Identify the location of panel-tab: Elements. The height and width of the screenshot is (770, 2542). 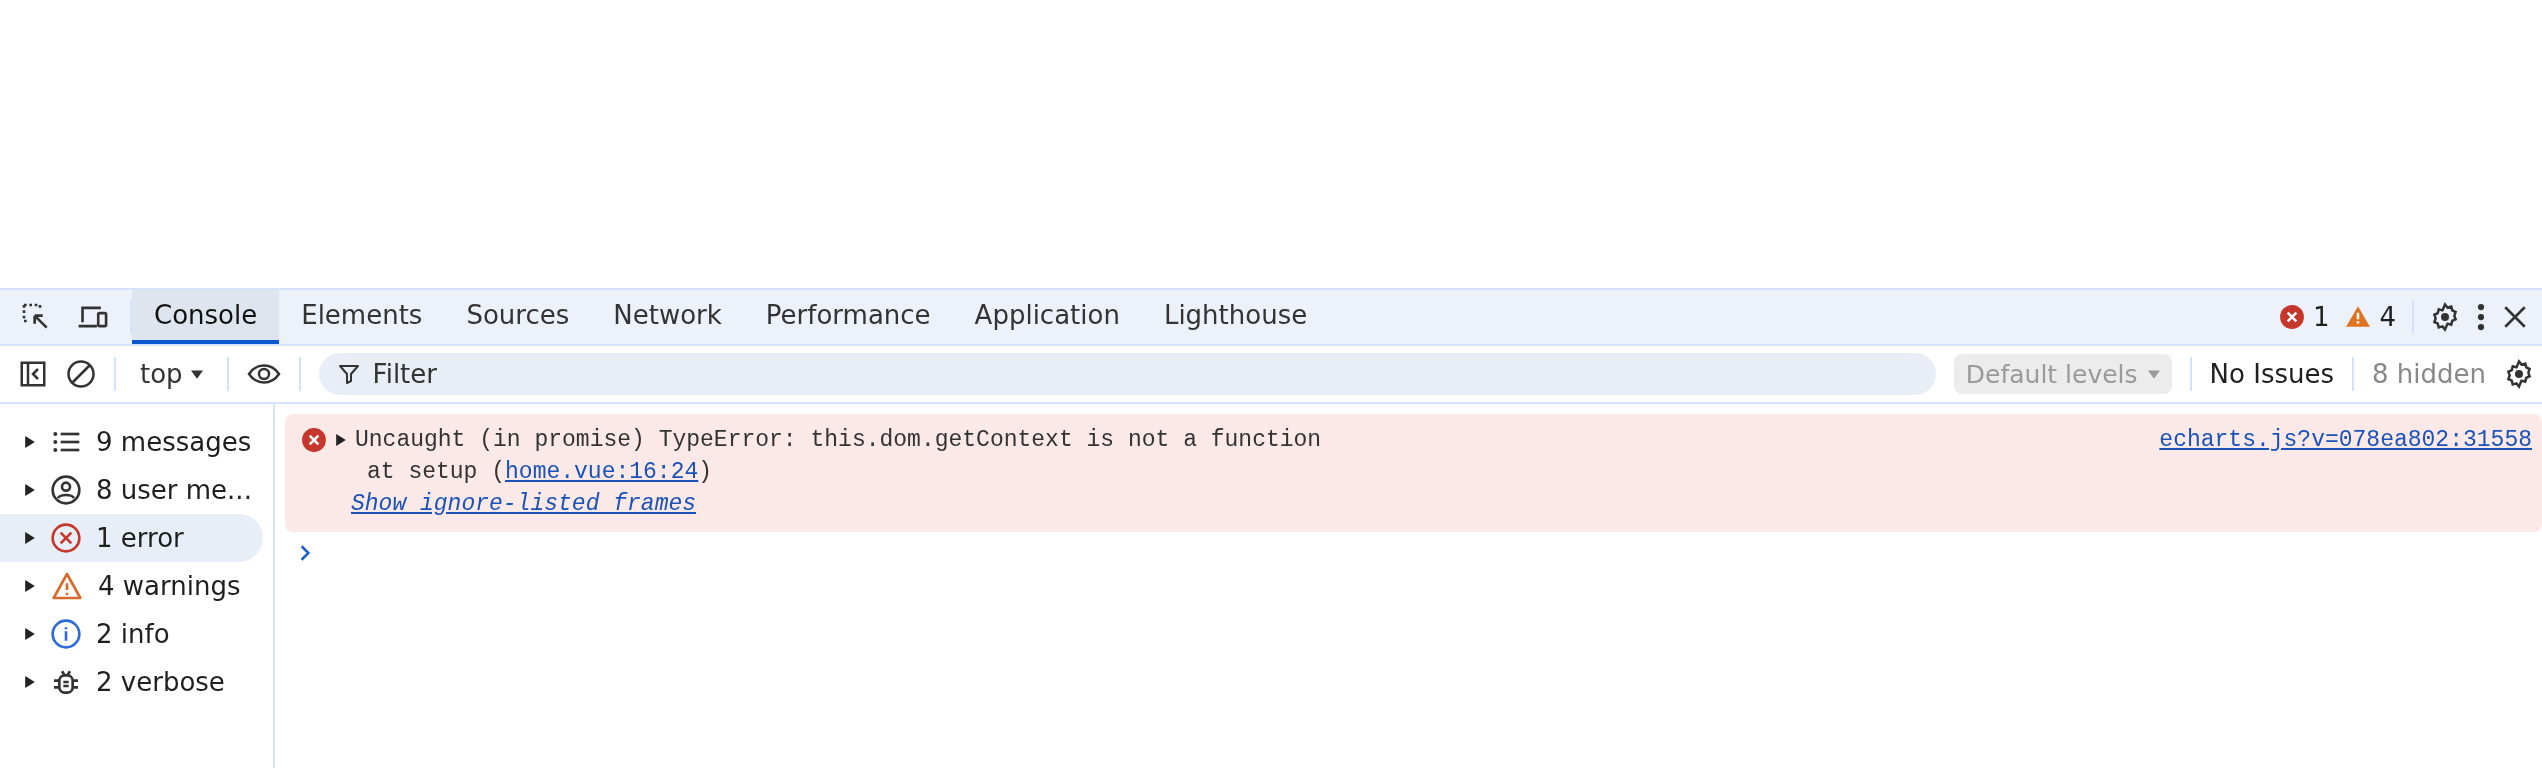
(362, 317).